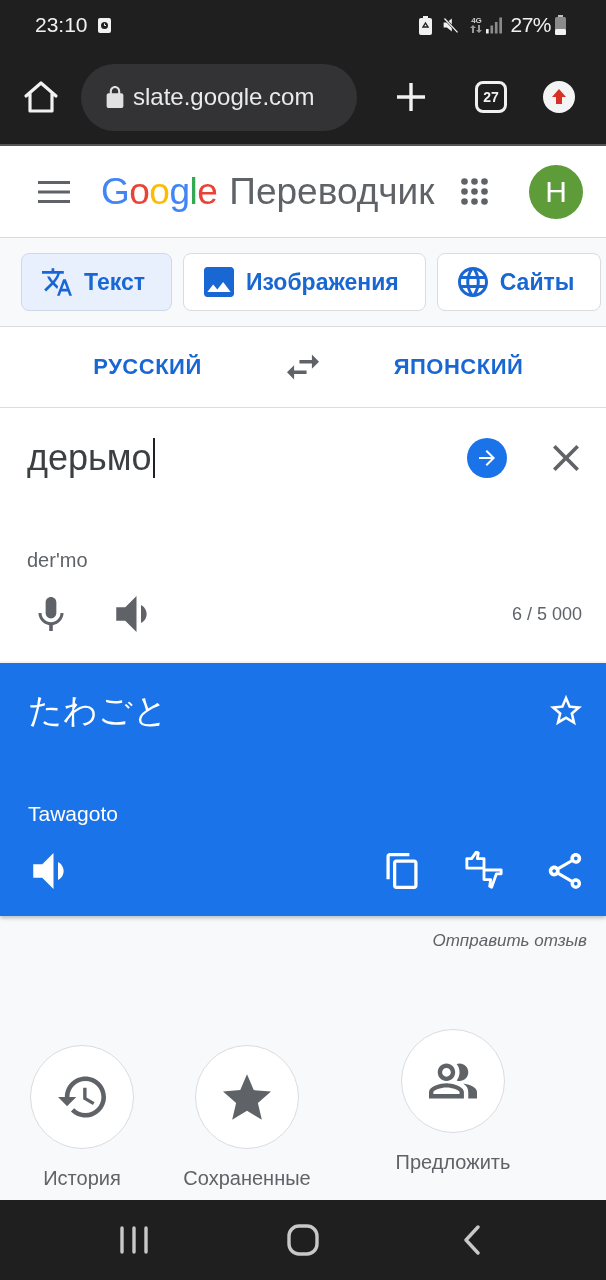 This screenshot has width=606, height=1280. Describe the element at coordinates (96, 282) in the screenshot. I see `mode-tab: Текст` at that location.